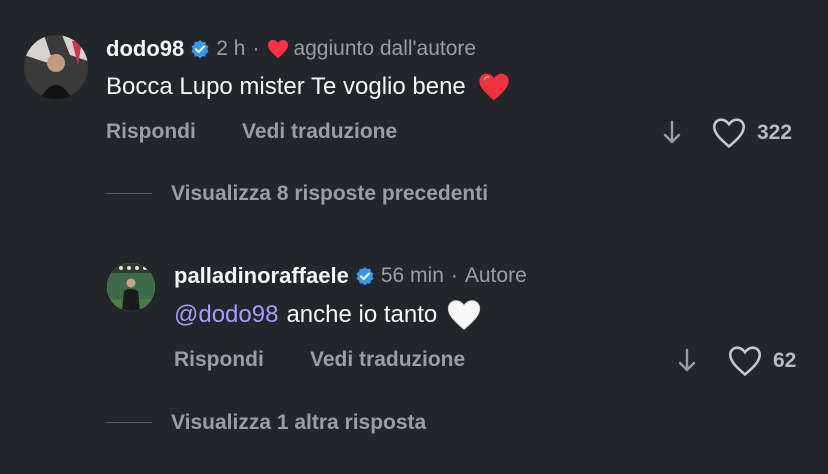  I want to click on liked-by-author-label: aggiunto dall'autore, so click(385, 48).